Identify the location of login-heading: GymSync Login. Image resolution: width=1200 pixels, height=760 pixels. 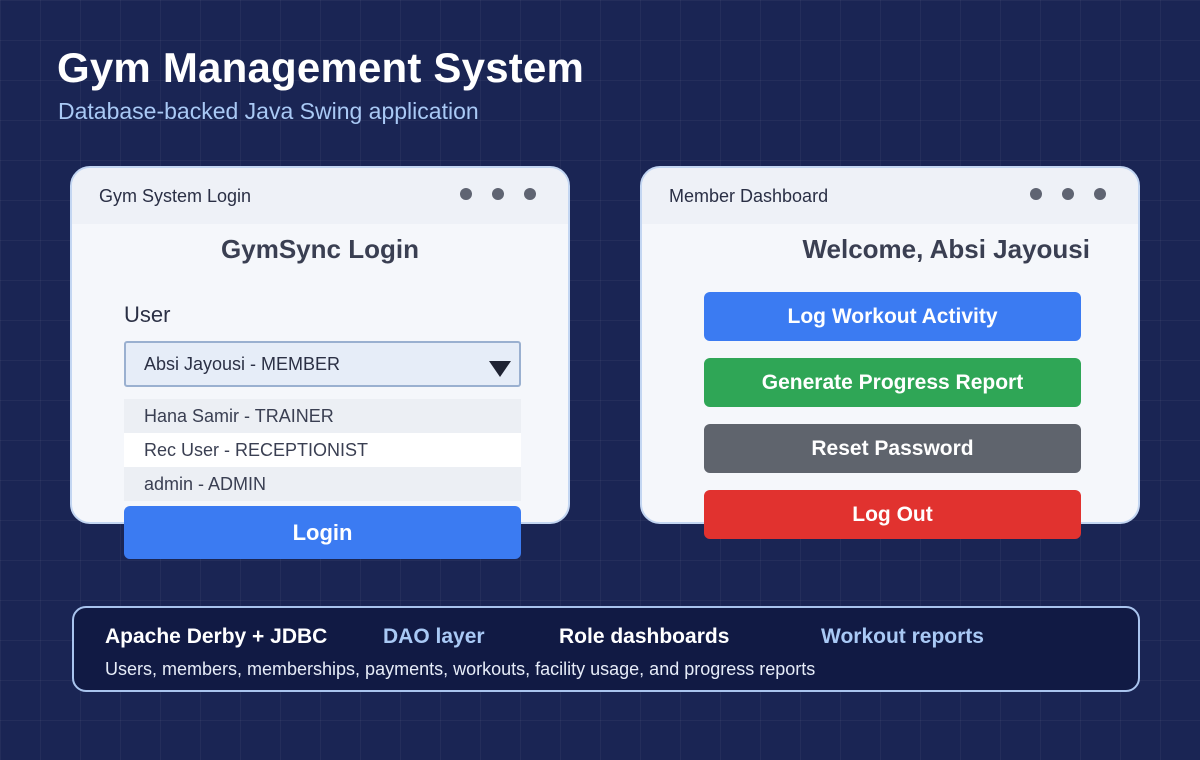
(320, 249).